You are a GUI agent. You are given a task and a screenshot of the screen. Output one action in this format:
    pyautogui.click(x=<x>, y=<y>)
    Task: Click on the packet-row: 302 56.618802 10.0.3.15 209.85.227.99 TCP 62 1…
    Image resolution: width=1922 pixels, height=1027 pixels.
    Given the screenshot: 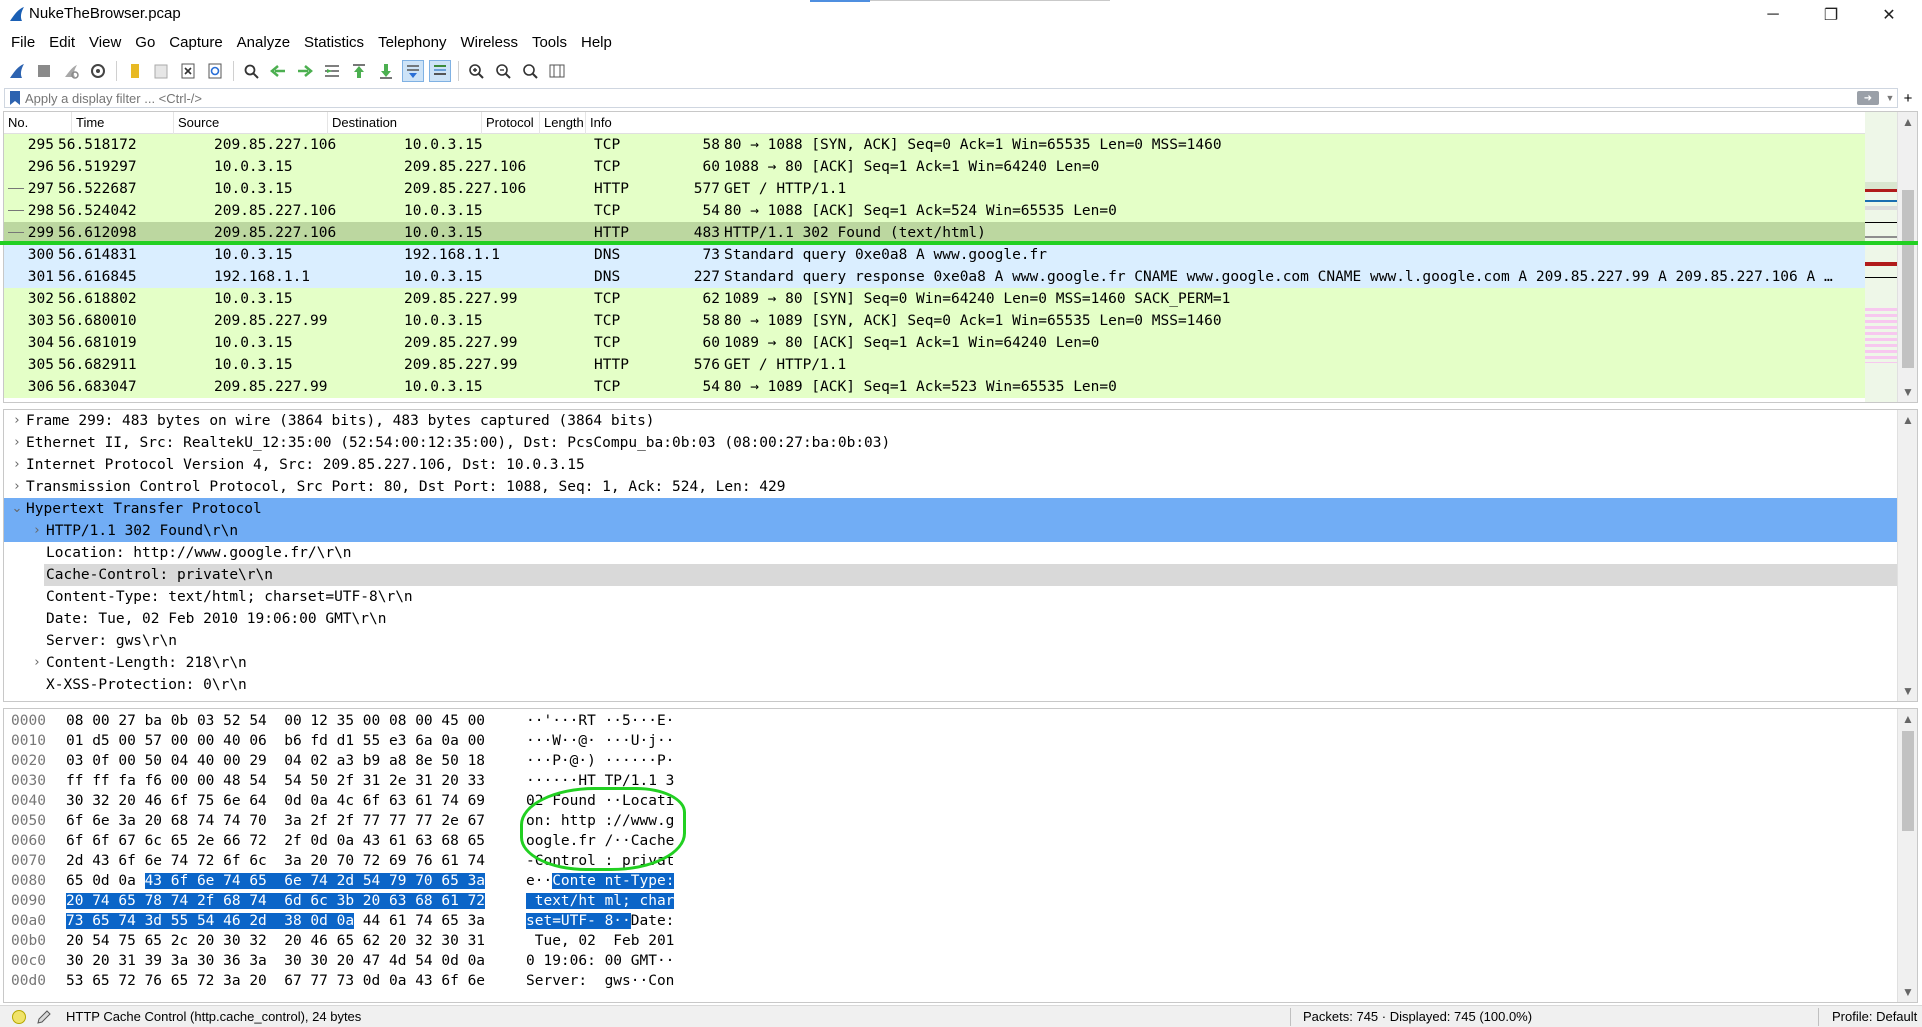 What is the action you would take?
    pyautogui.click(x=935, y=299)
    